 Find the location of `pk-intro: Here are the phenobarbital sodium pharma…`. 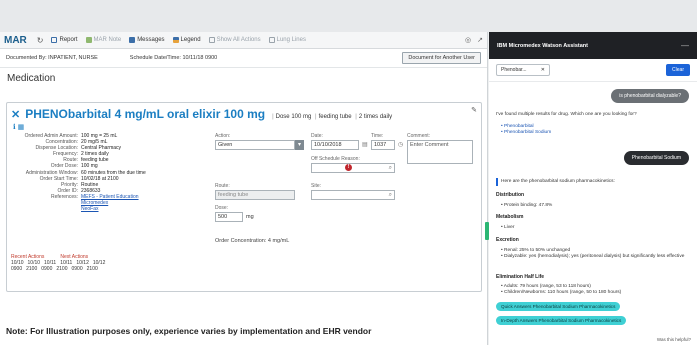

pk-intro: Here are the phenobarbital sodium pharma… is located at coordinates (558, 181).